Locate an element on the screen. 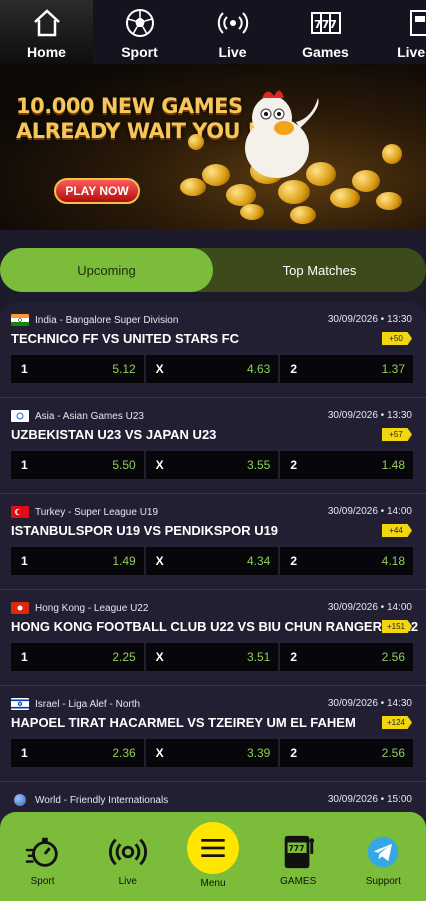 This screenshot has width=426, height=901. odds-row: 1 2.25 X 3.51 2 2.56 is located at coordinates (212, 657).